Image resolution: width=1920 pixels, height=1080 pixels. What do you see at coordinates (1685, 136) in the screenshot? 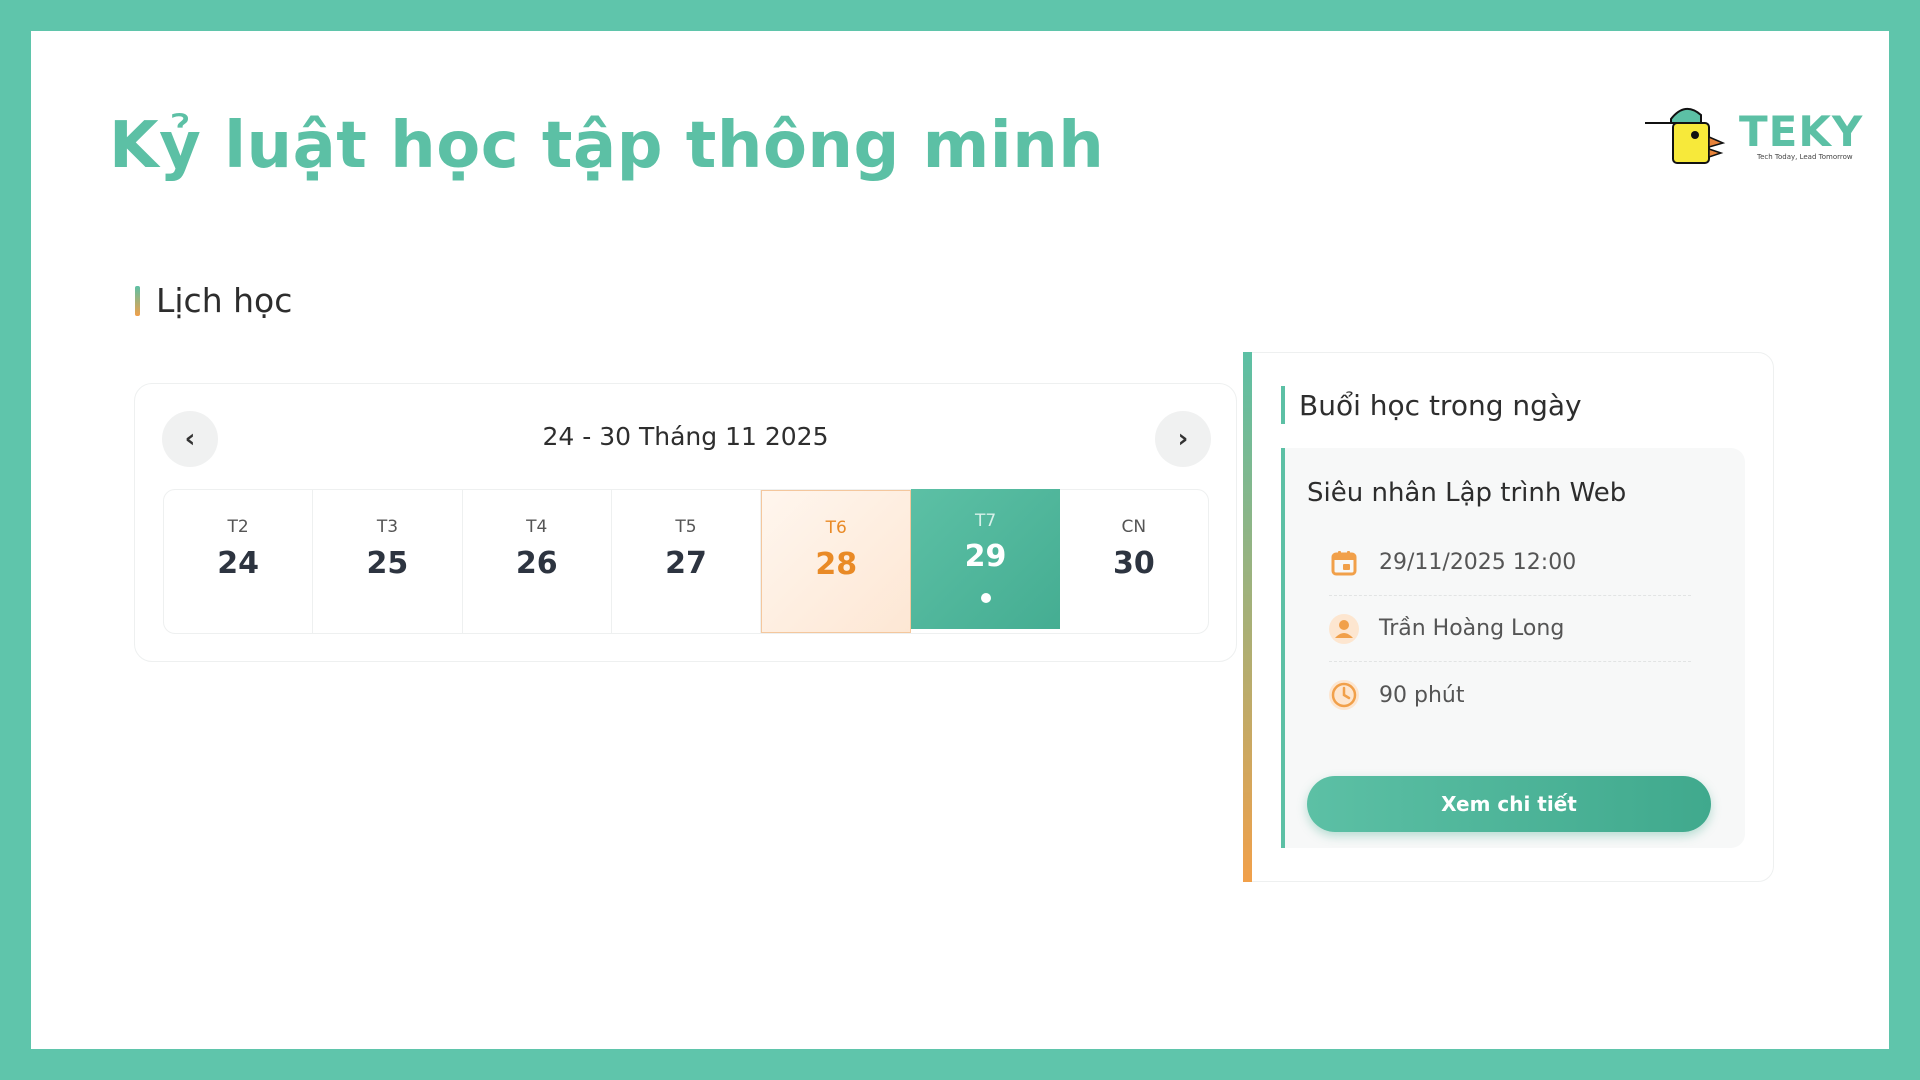
I see `bird-mascot-icon` at bounding box center [1685, 136].